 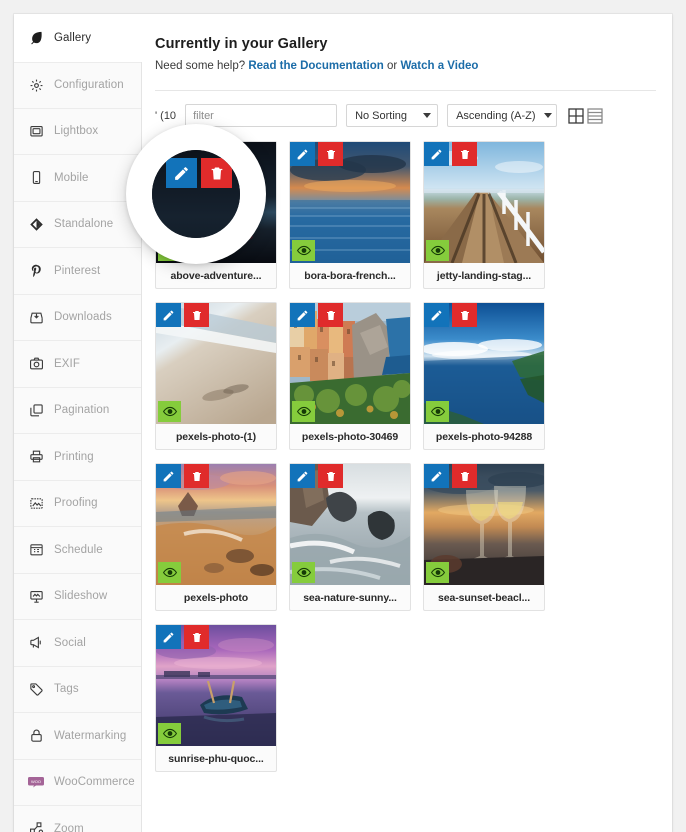 I want to click on sidebar-item-schedule: Schedule, so click(x=77, y=550).